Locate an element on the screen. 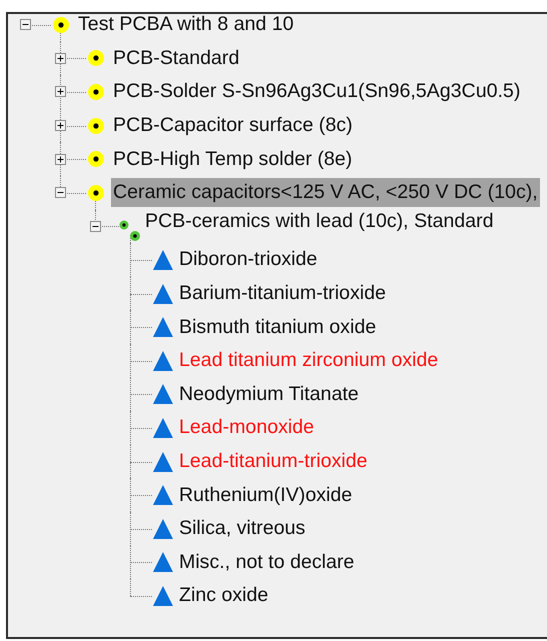 The image size is (547, 641). double-dot-icon is located at coordinates (130, 231).